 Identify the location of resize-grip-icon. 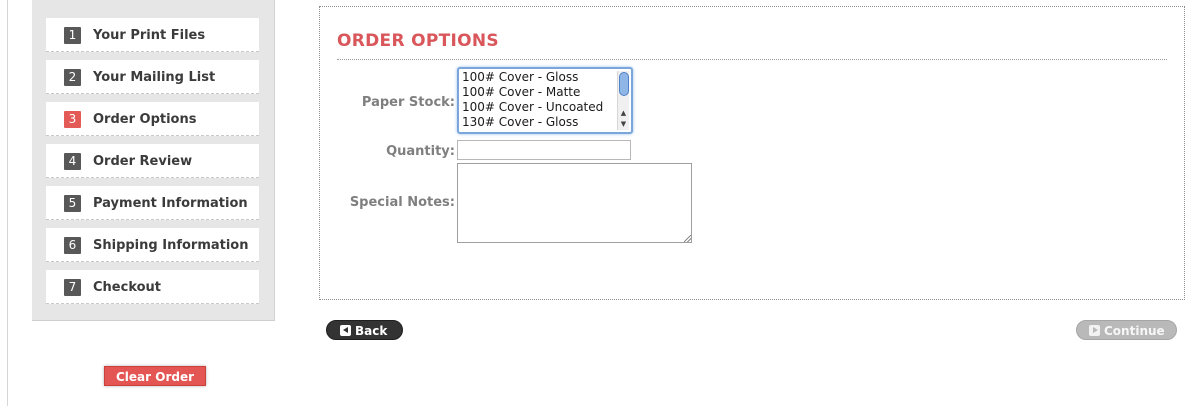
(687, 238).